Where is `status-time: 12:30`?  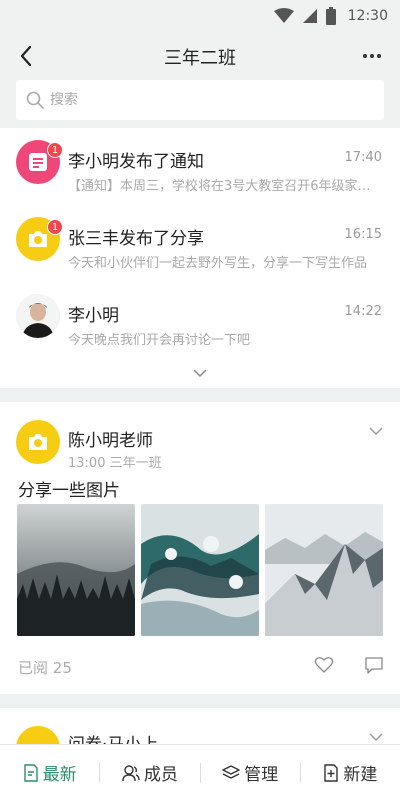
status-time: 12:30 is located at coordinates (367, 16).